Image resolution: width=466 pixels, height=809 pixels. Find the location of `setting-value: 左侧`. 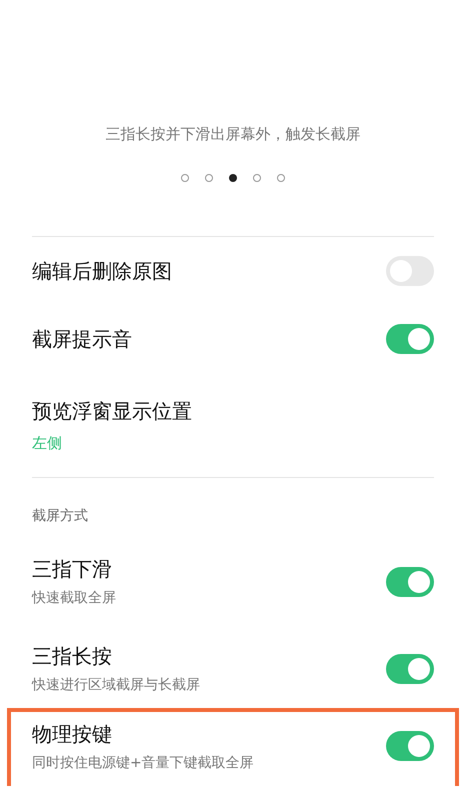

setting-value: 左侧 is located at coordinates (47, 443).